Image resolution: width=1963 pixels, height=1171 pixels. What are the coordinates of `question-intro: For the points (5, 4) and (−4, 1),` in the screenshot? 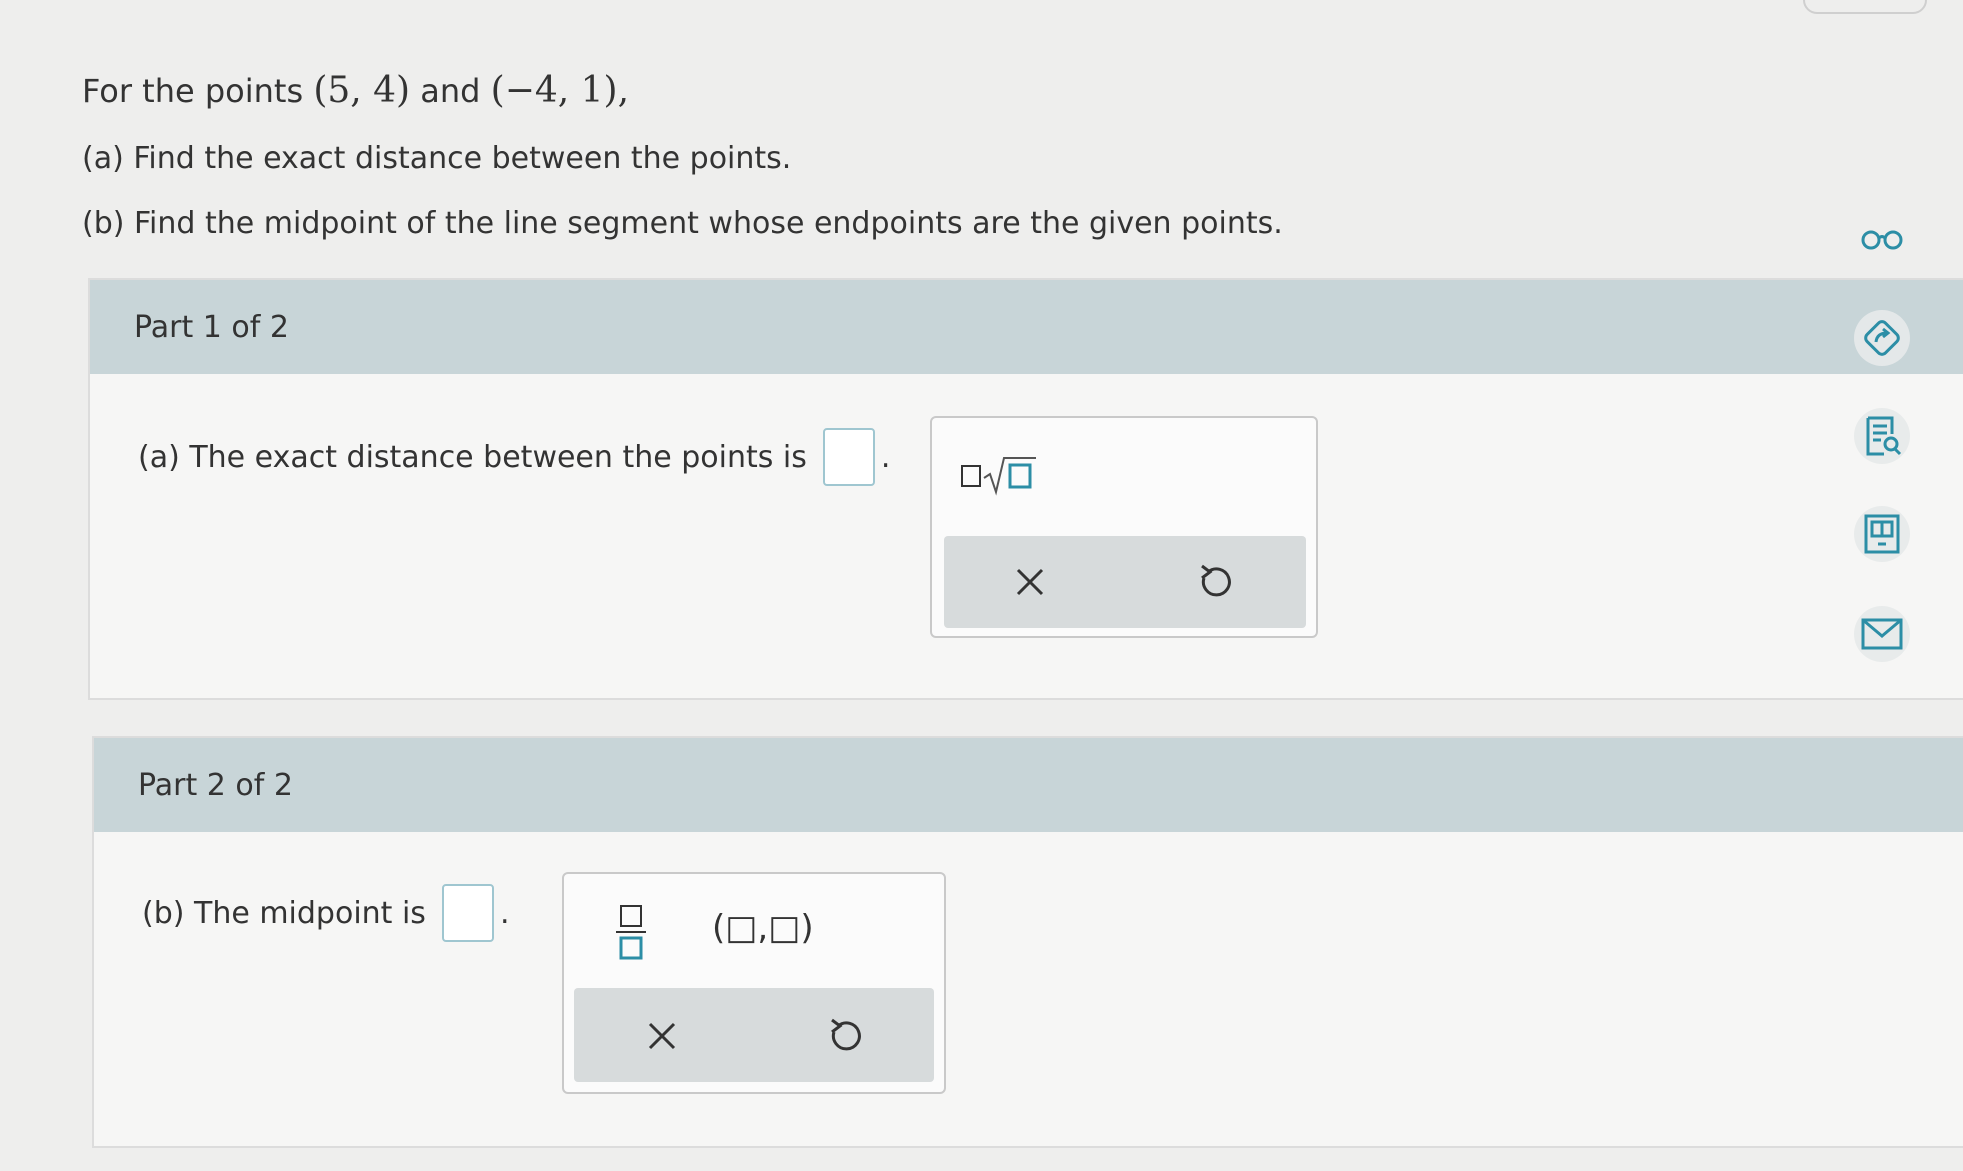 It's located at (682, 90).